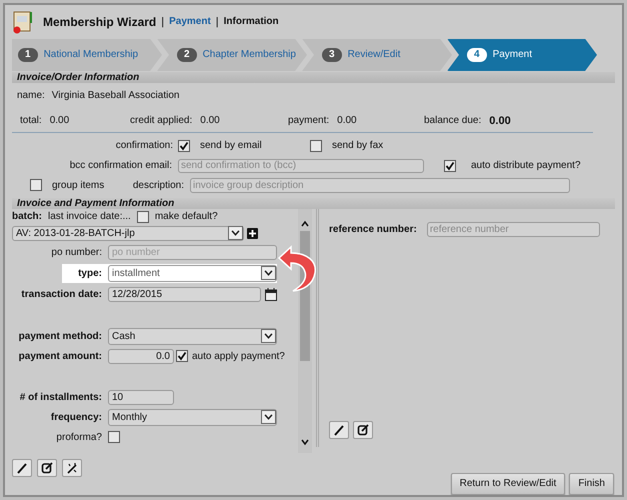 The width and height of the screenshot is (627, 500). Describe the element at coordinates (76, 253) in the screenshot. I see `field-label: po number:` at that location.